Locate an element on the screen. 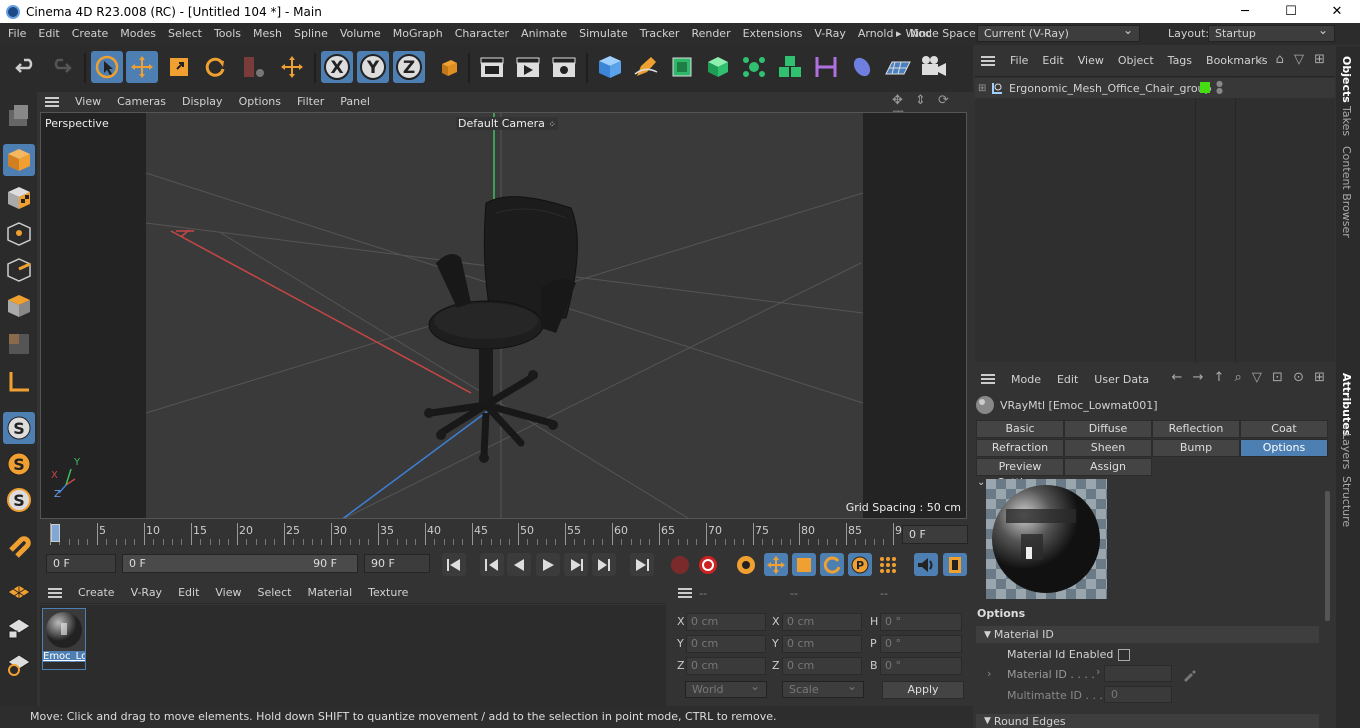  cloner-button is located at coordinates (754, 67).